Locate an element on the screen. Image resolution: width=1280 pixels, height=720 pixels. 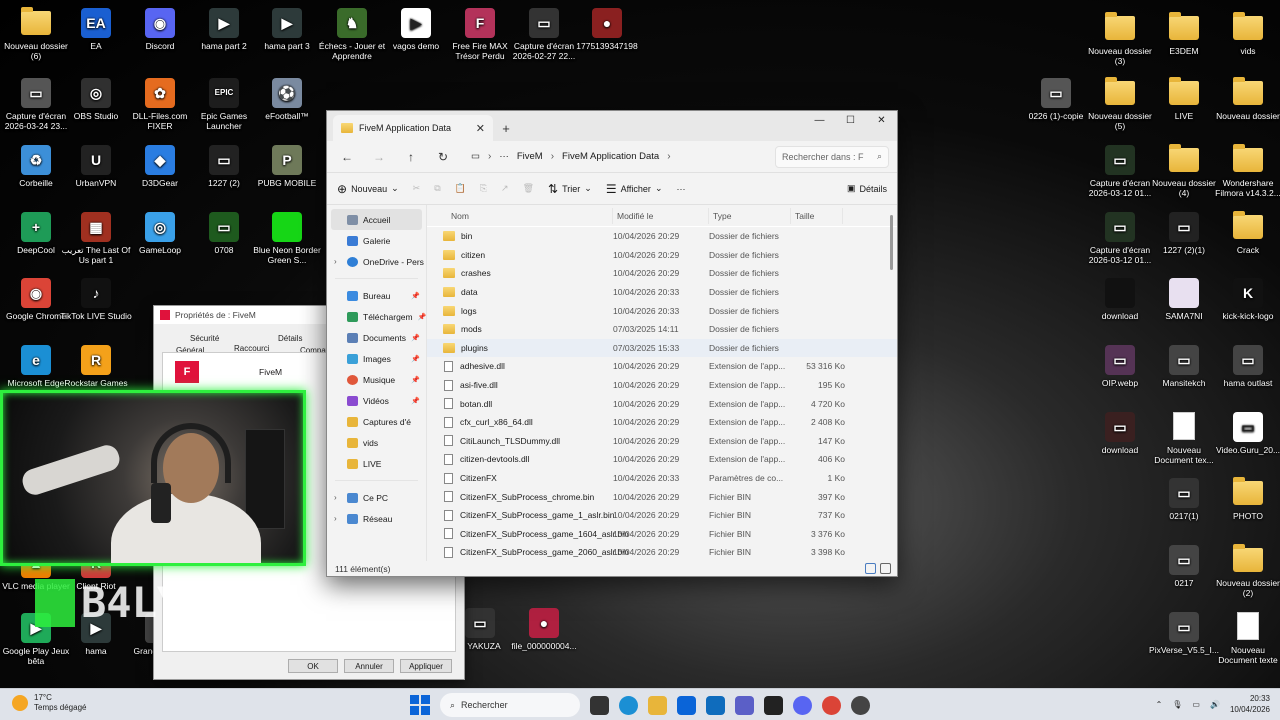
nav-item-live: LIVE is located at coordinates (376, 463).